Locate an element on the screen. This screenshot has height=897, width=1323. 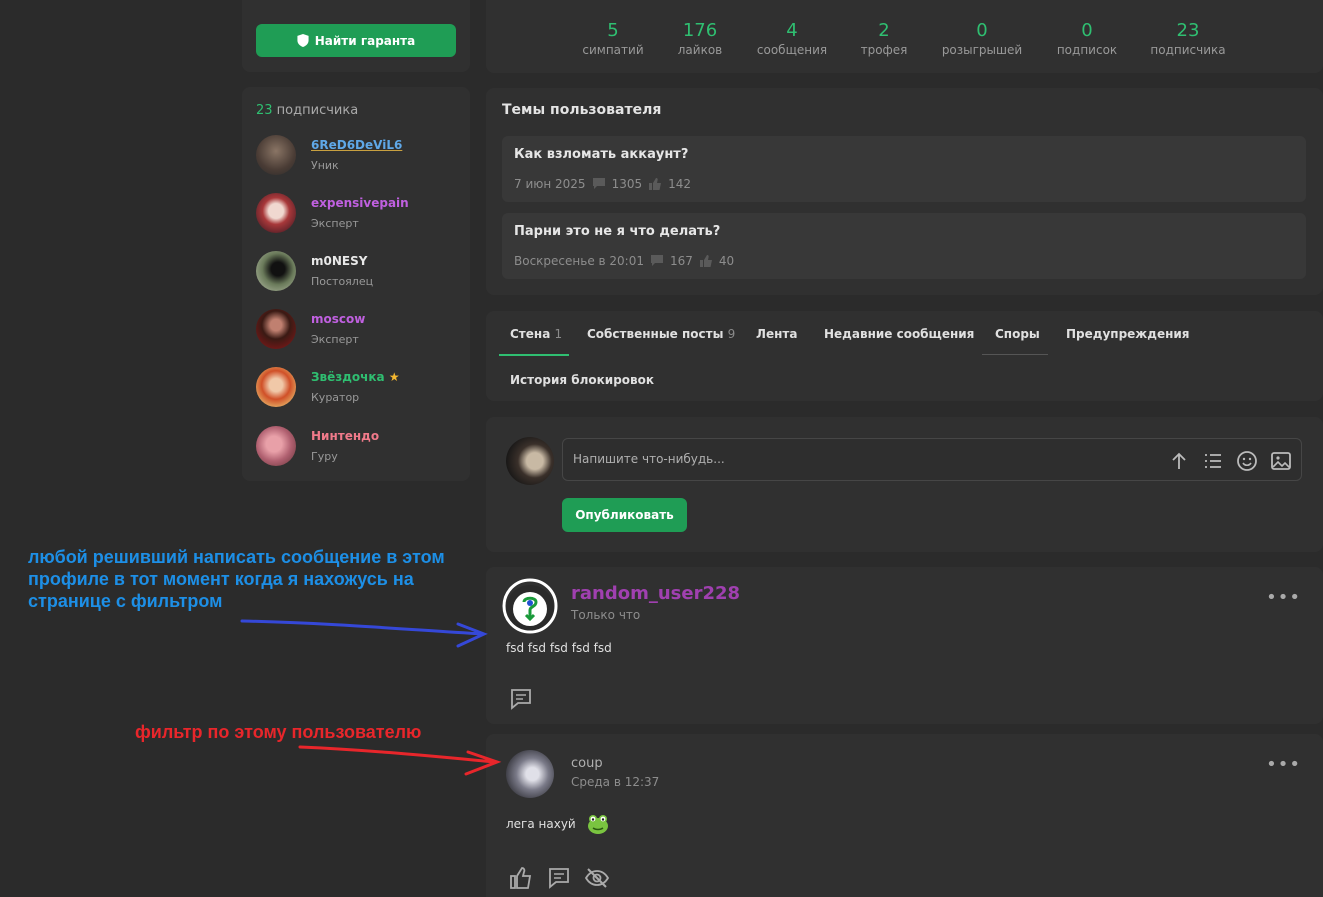
topic-title: Как взломать аккаунт? is located at coordinates (601, 154).